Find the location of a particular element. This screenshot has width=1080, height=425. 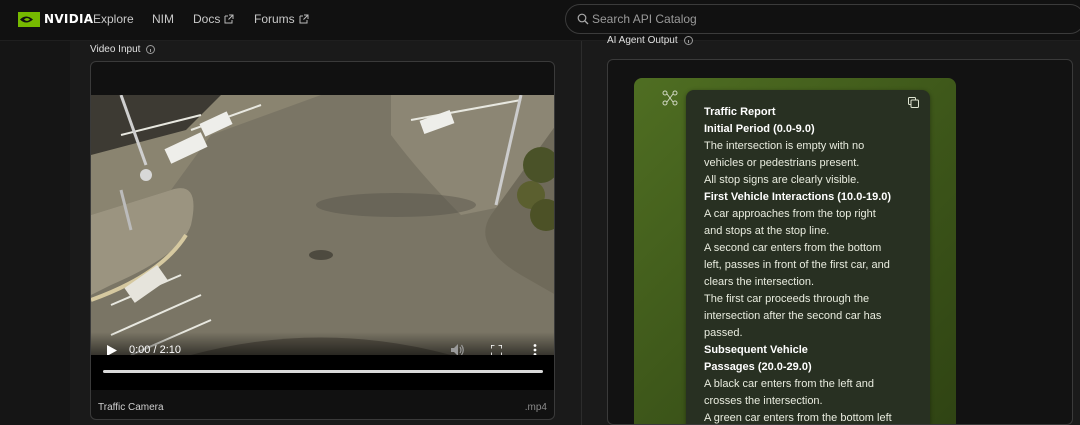

search-input is located at coordinates (827, 19).